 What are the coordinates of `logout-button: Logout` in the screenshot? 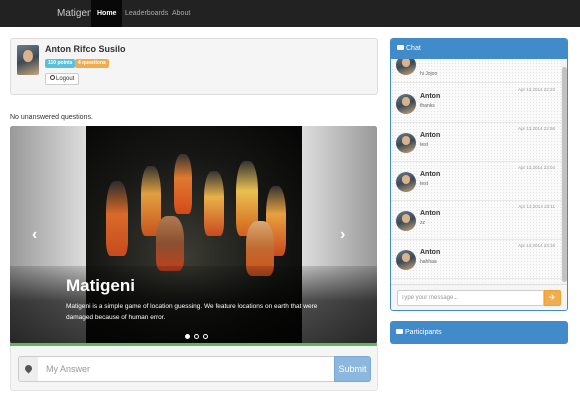 It's located at (62, 79).